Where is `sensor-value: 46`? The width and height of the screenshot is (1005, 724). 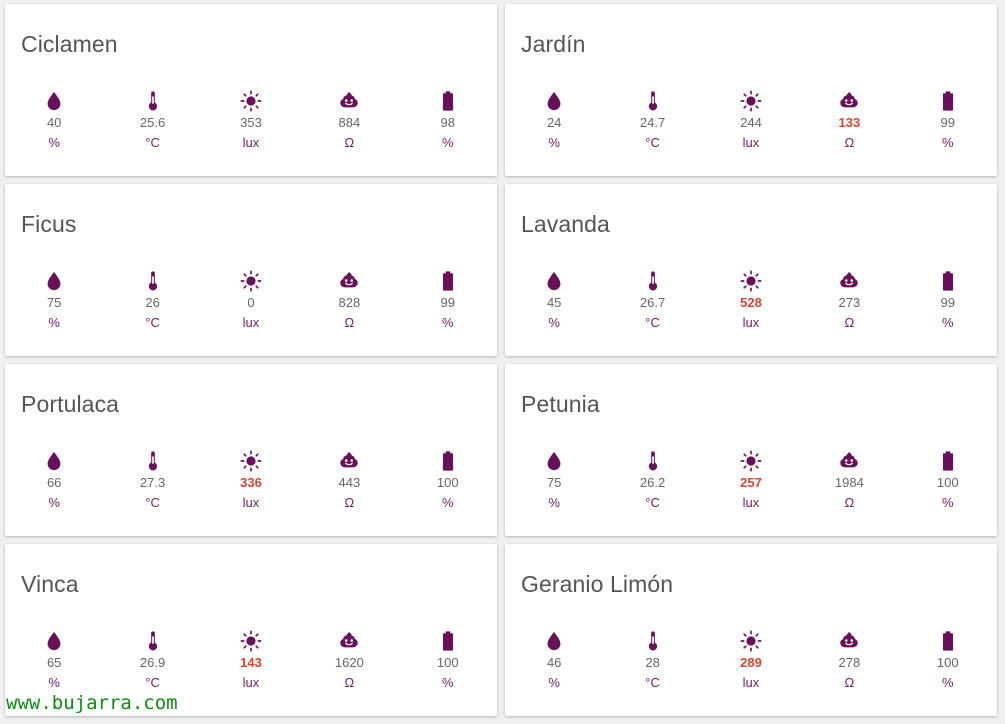
sensor-value: 46 is located at coordinates (554, 662).